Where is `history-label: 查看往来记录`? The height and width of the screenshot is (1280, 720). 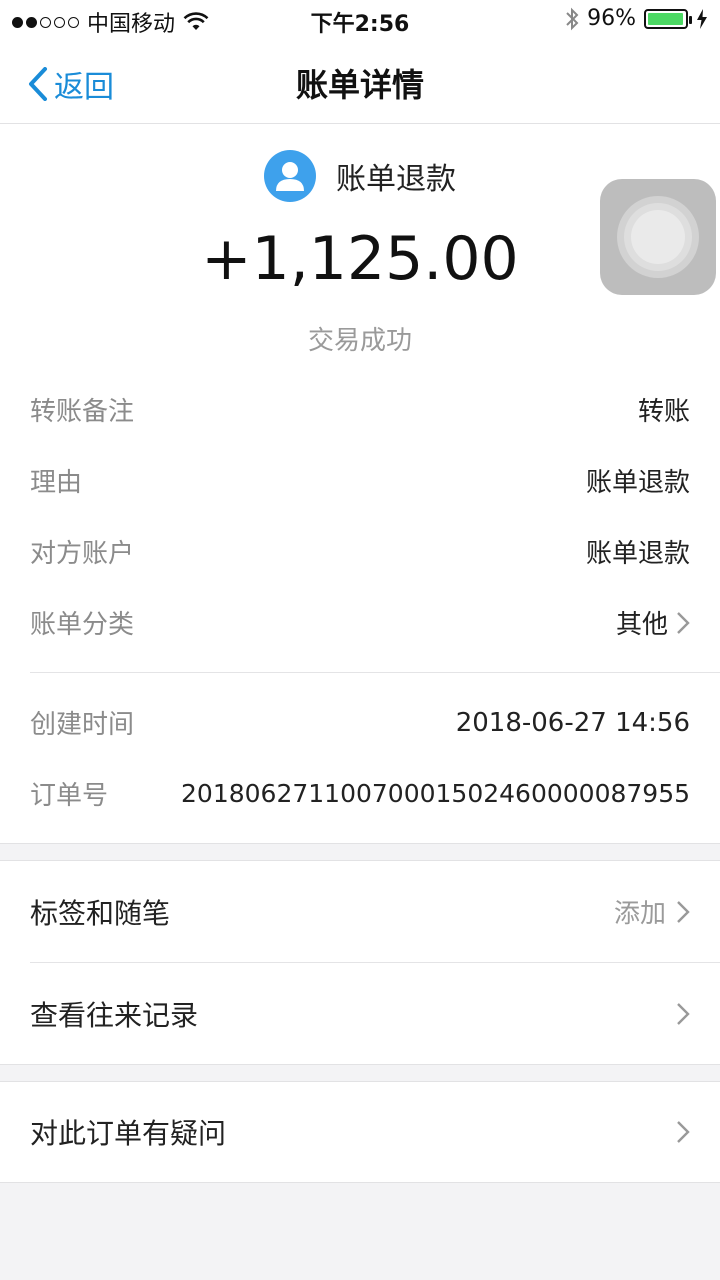
history-label: 查看往来记录 is located at coordinates (114, 1015).